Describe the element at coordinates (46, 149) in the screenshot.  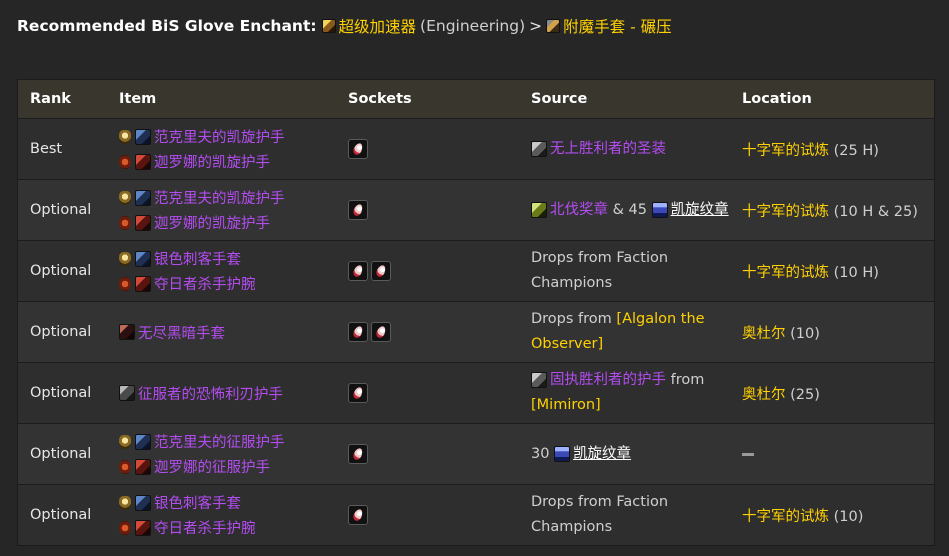
I see `rank-cell: Best` at that location.